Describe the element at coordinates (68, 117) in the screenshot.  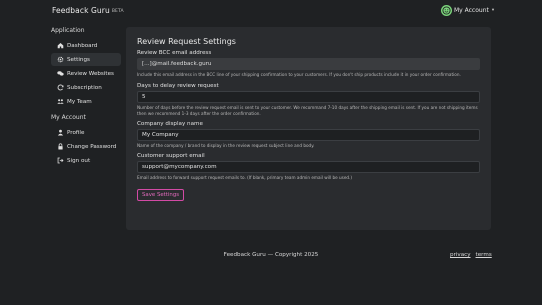
I see `sidebar-heading-my-account: My Account` at that location.